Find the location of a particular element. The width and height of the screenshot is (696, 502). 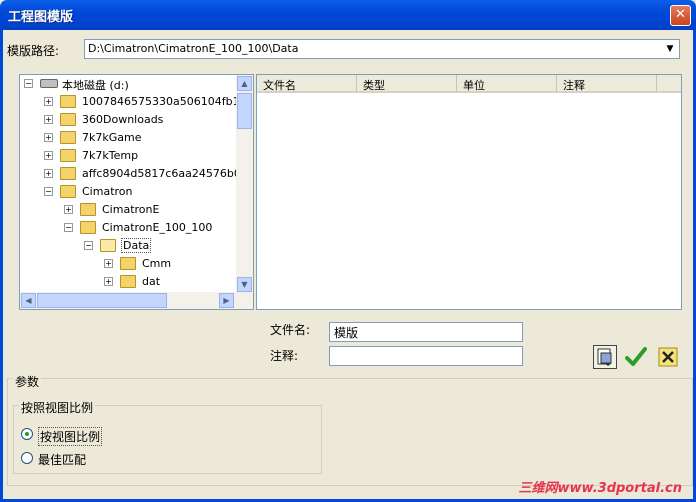

path-combo: D:\Cimatron\CimatronE_100_100\Data ▼ is located at coordinates (382, 49).